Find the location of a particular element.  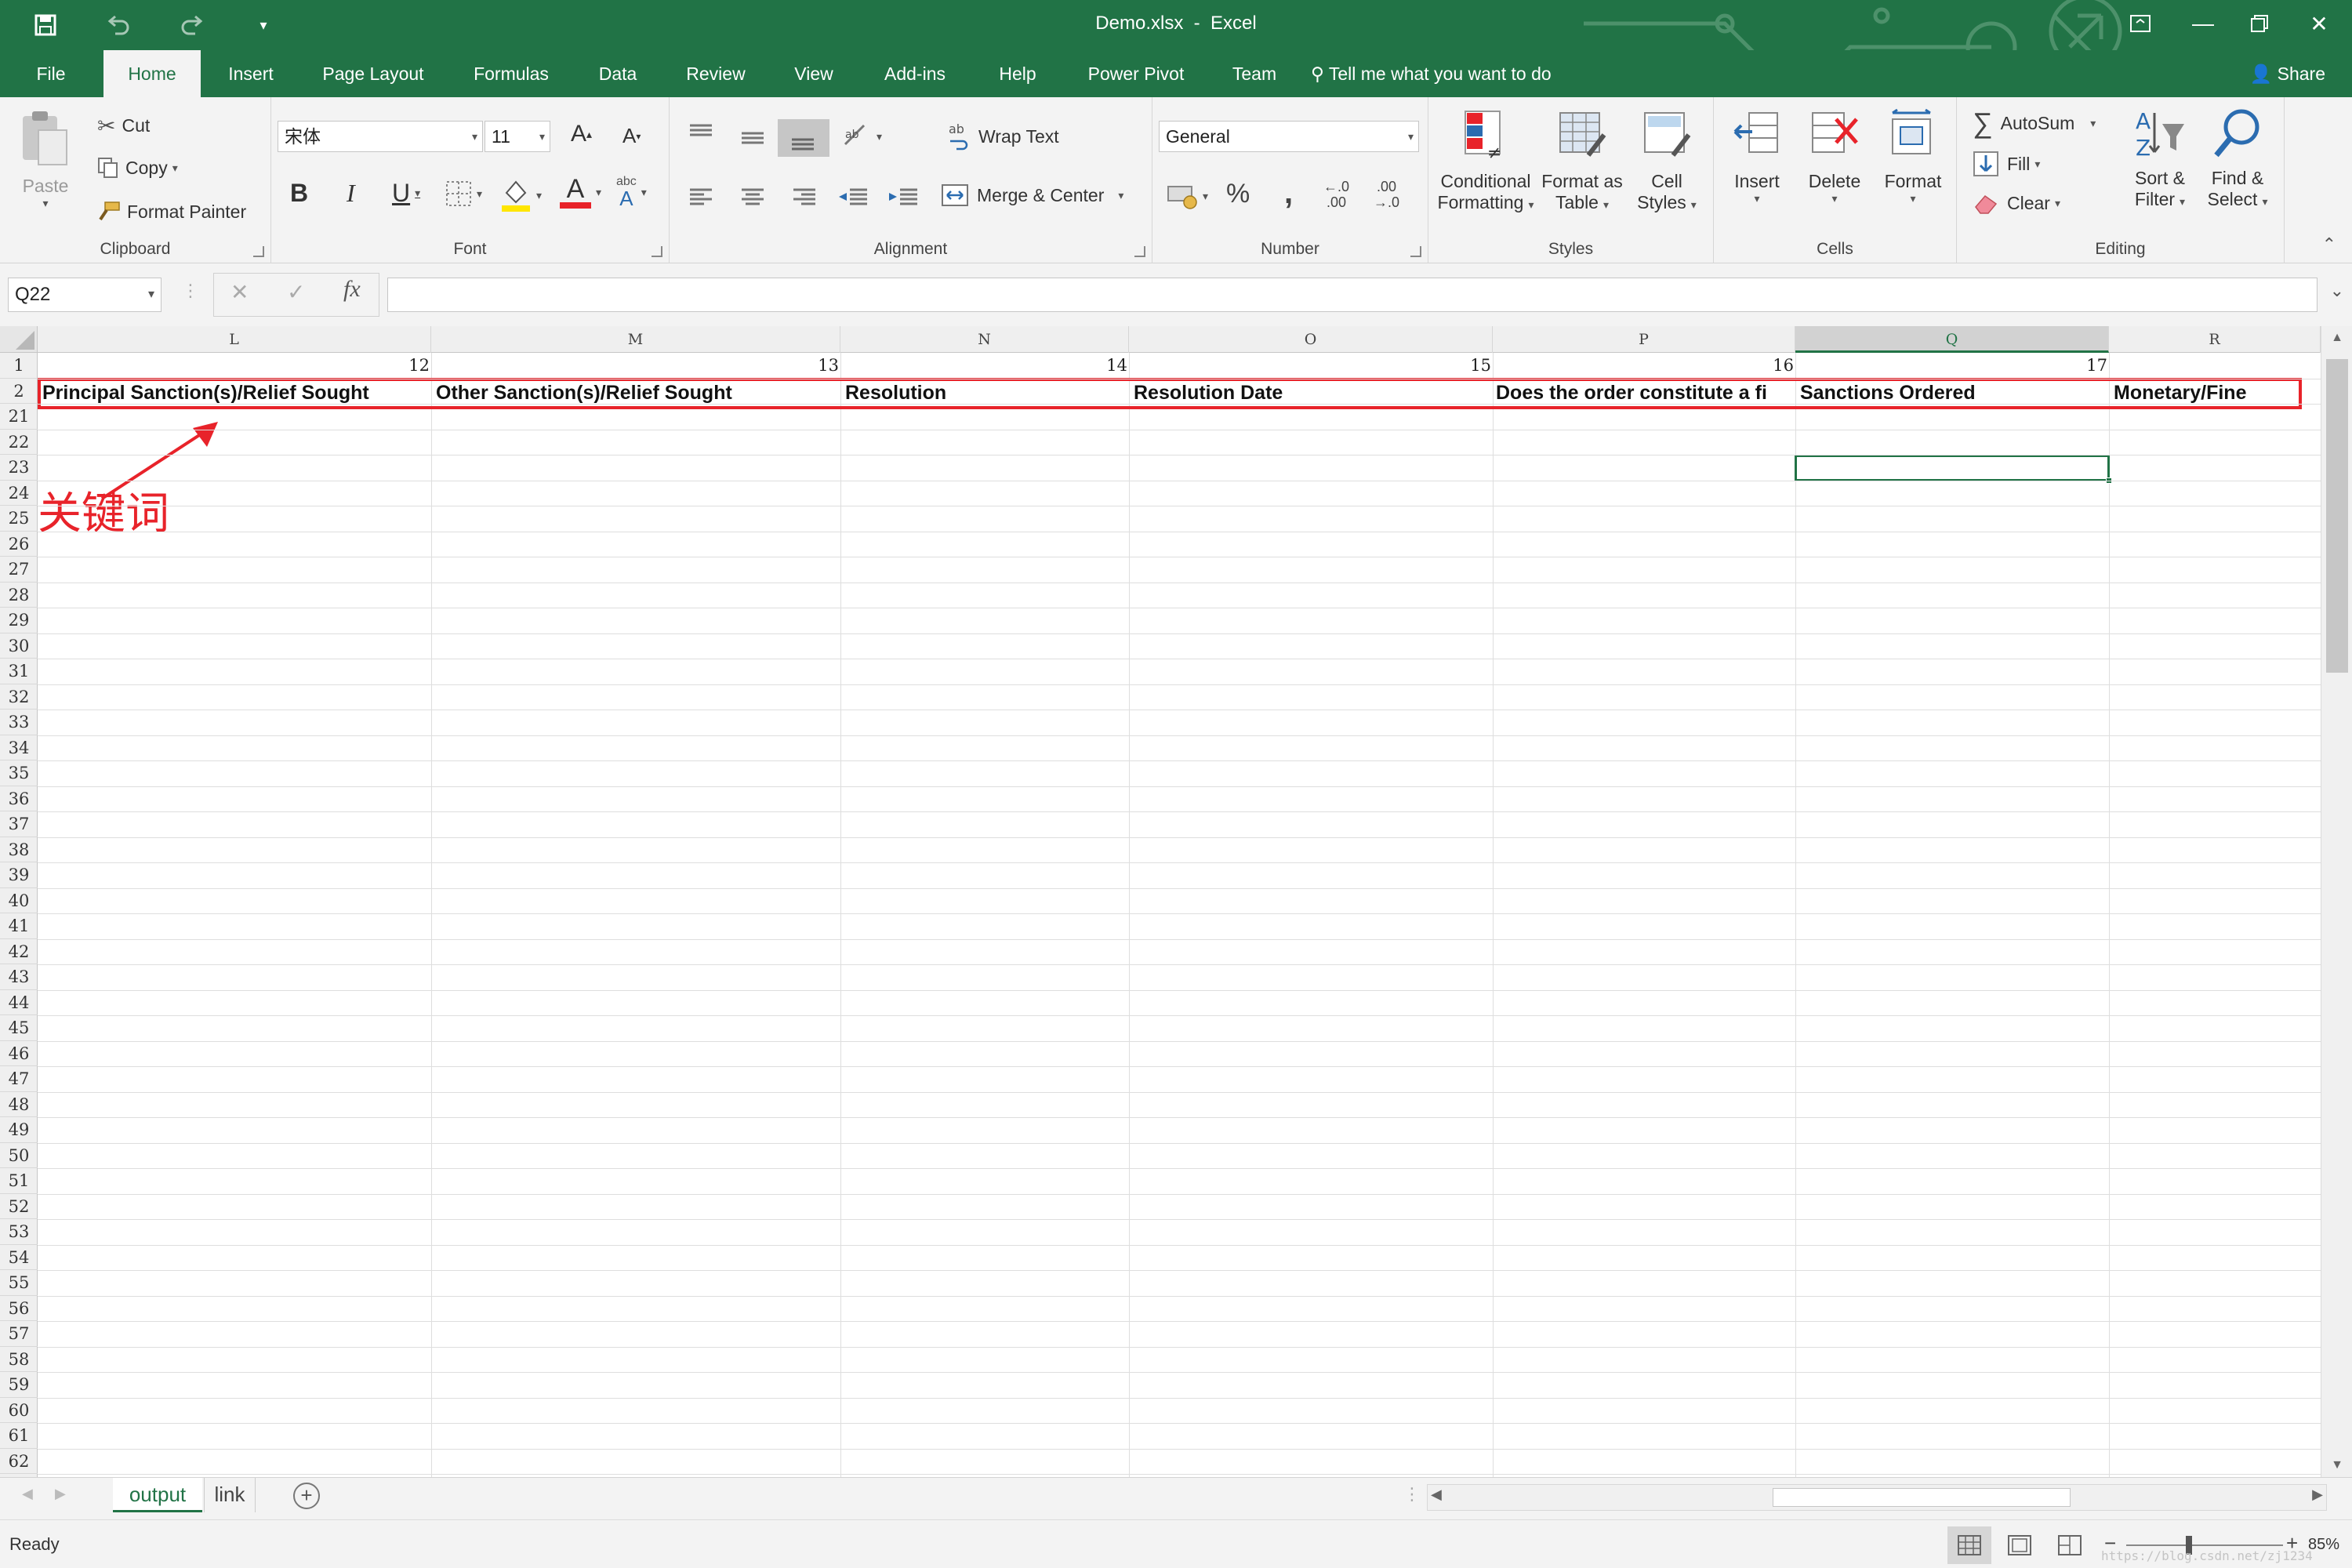

row-header: 60 is located at coordinates (19, 1410).